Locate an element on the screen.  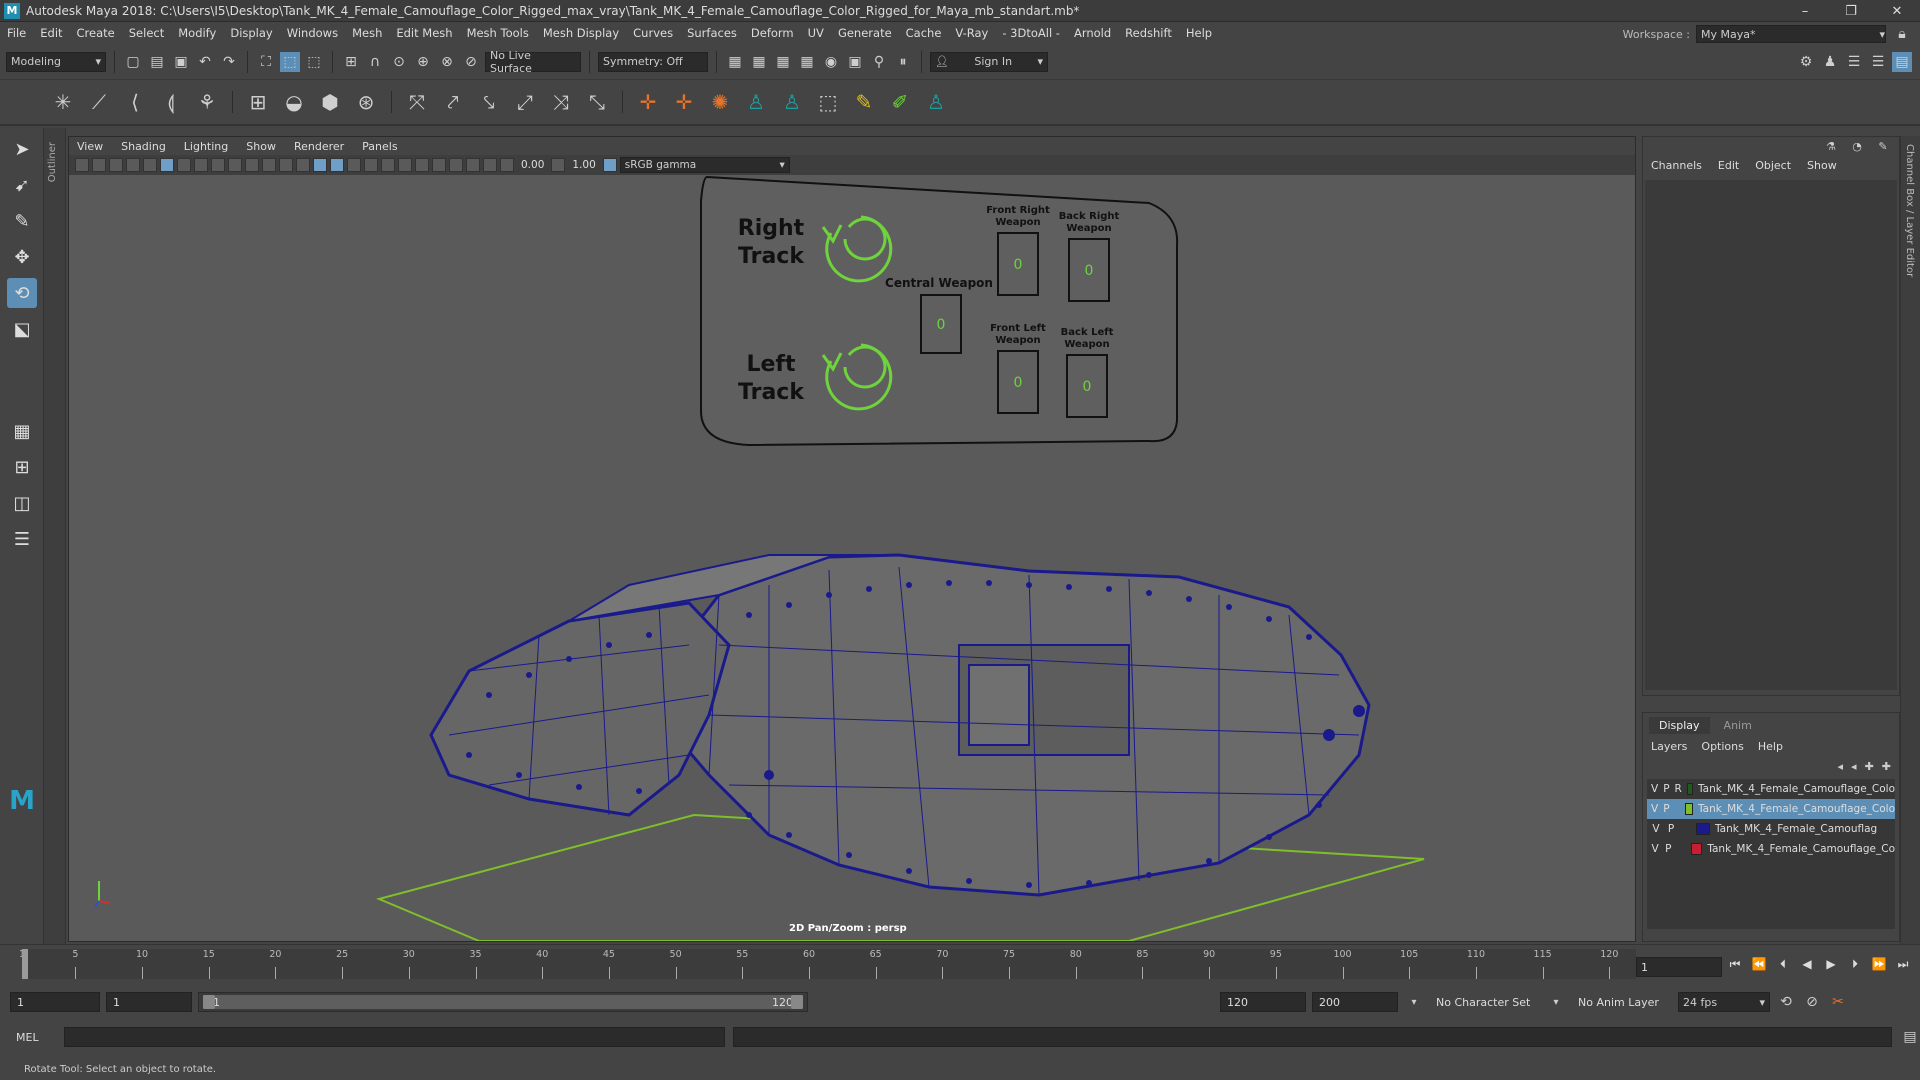
channel-box-menu-channels: Channels is located at coordinates (1676, 165).